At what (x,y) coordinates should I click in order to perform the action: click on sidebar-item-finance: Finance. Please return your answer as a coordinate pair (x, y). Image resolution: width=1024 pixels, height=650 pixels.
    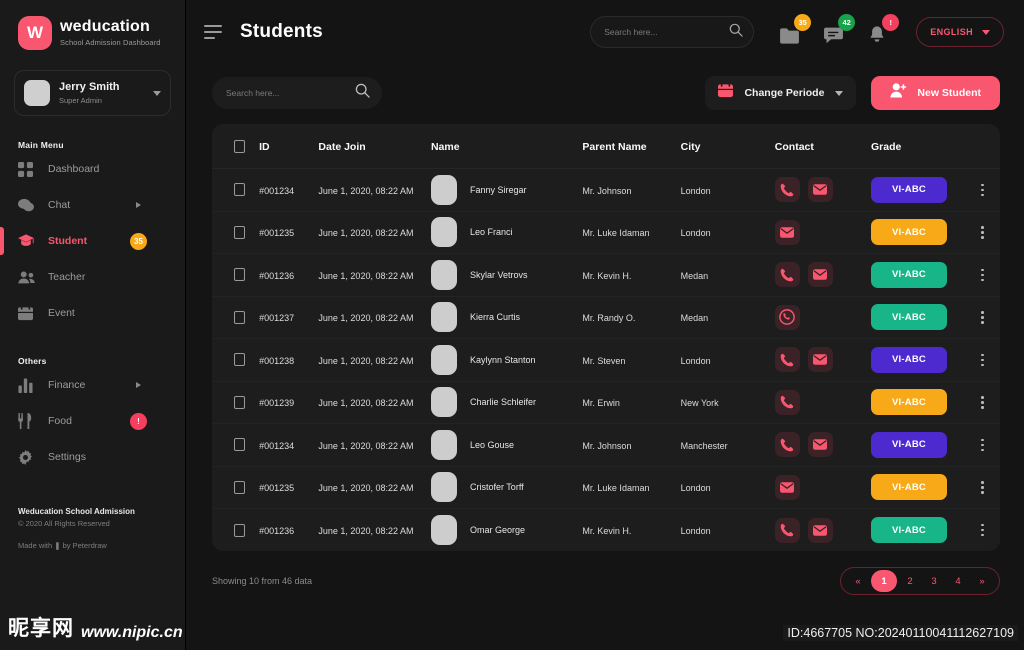
    Looking at the image, I should click on (92, 385).